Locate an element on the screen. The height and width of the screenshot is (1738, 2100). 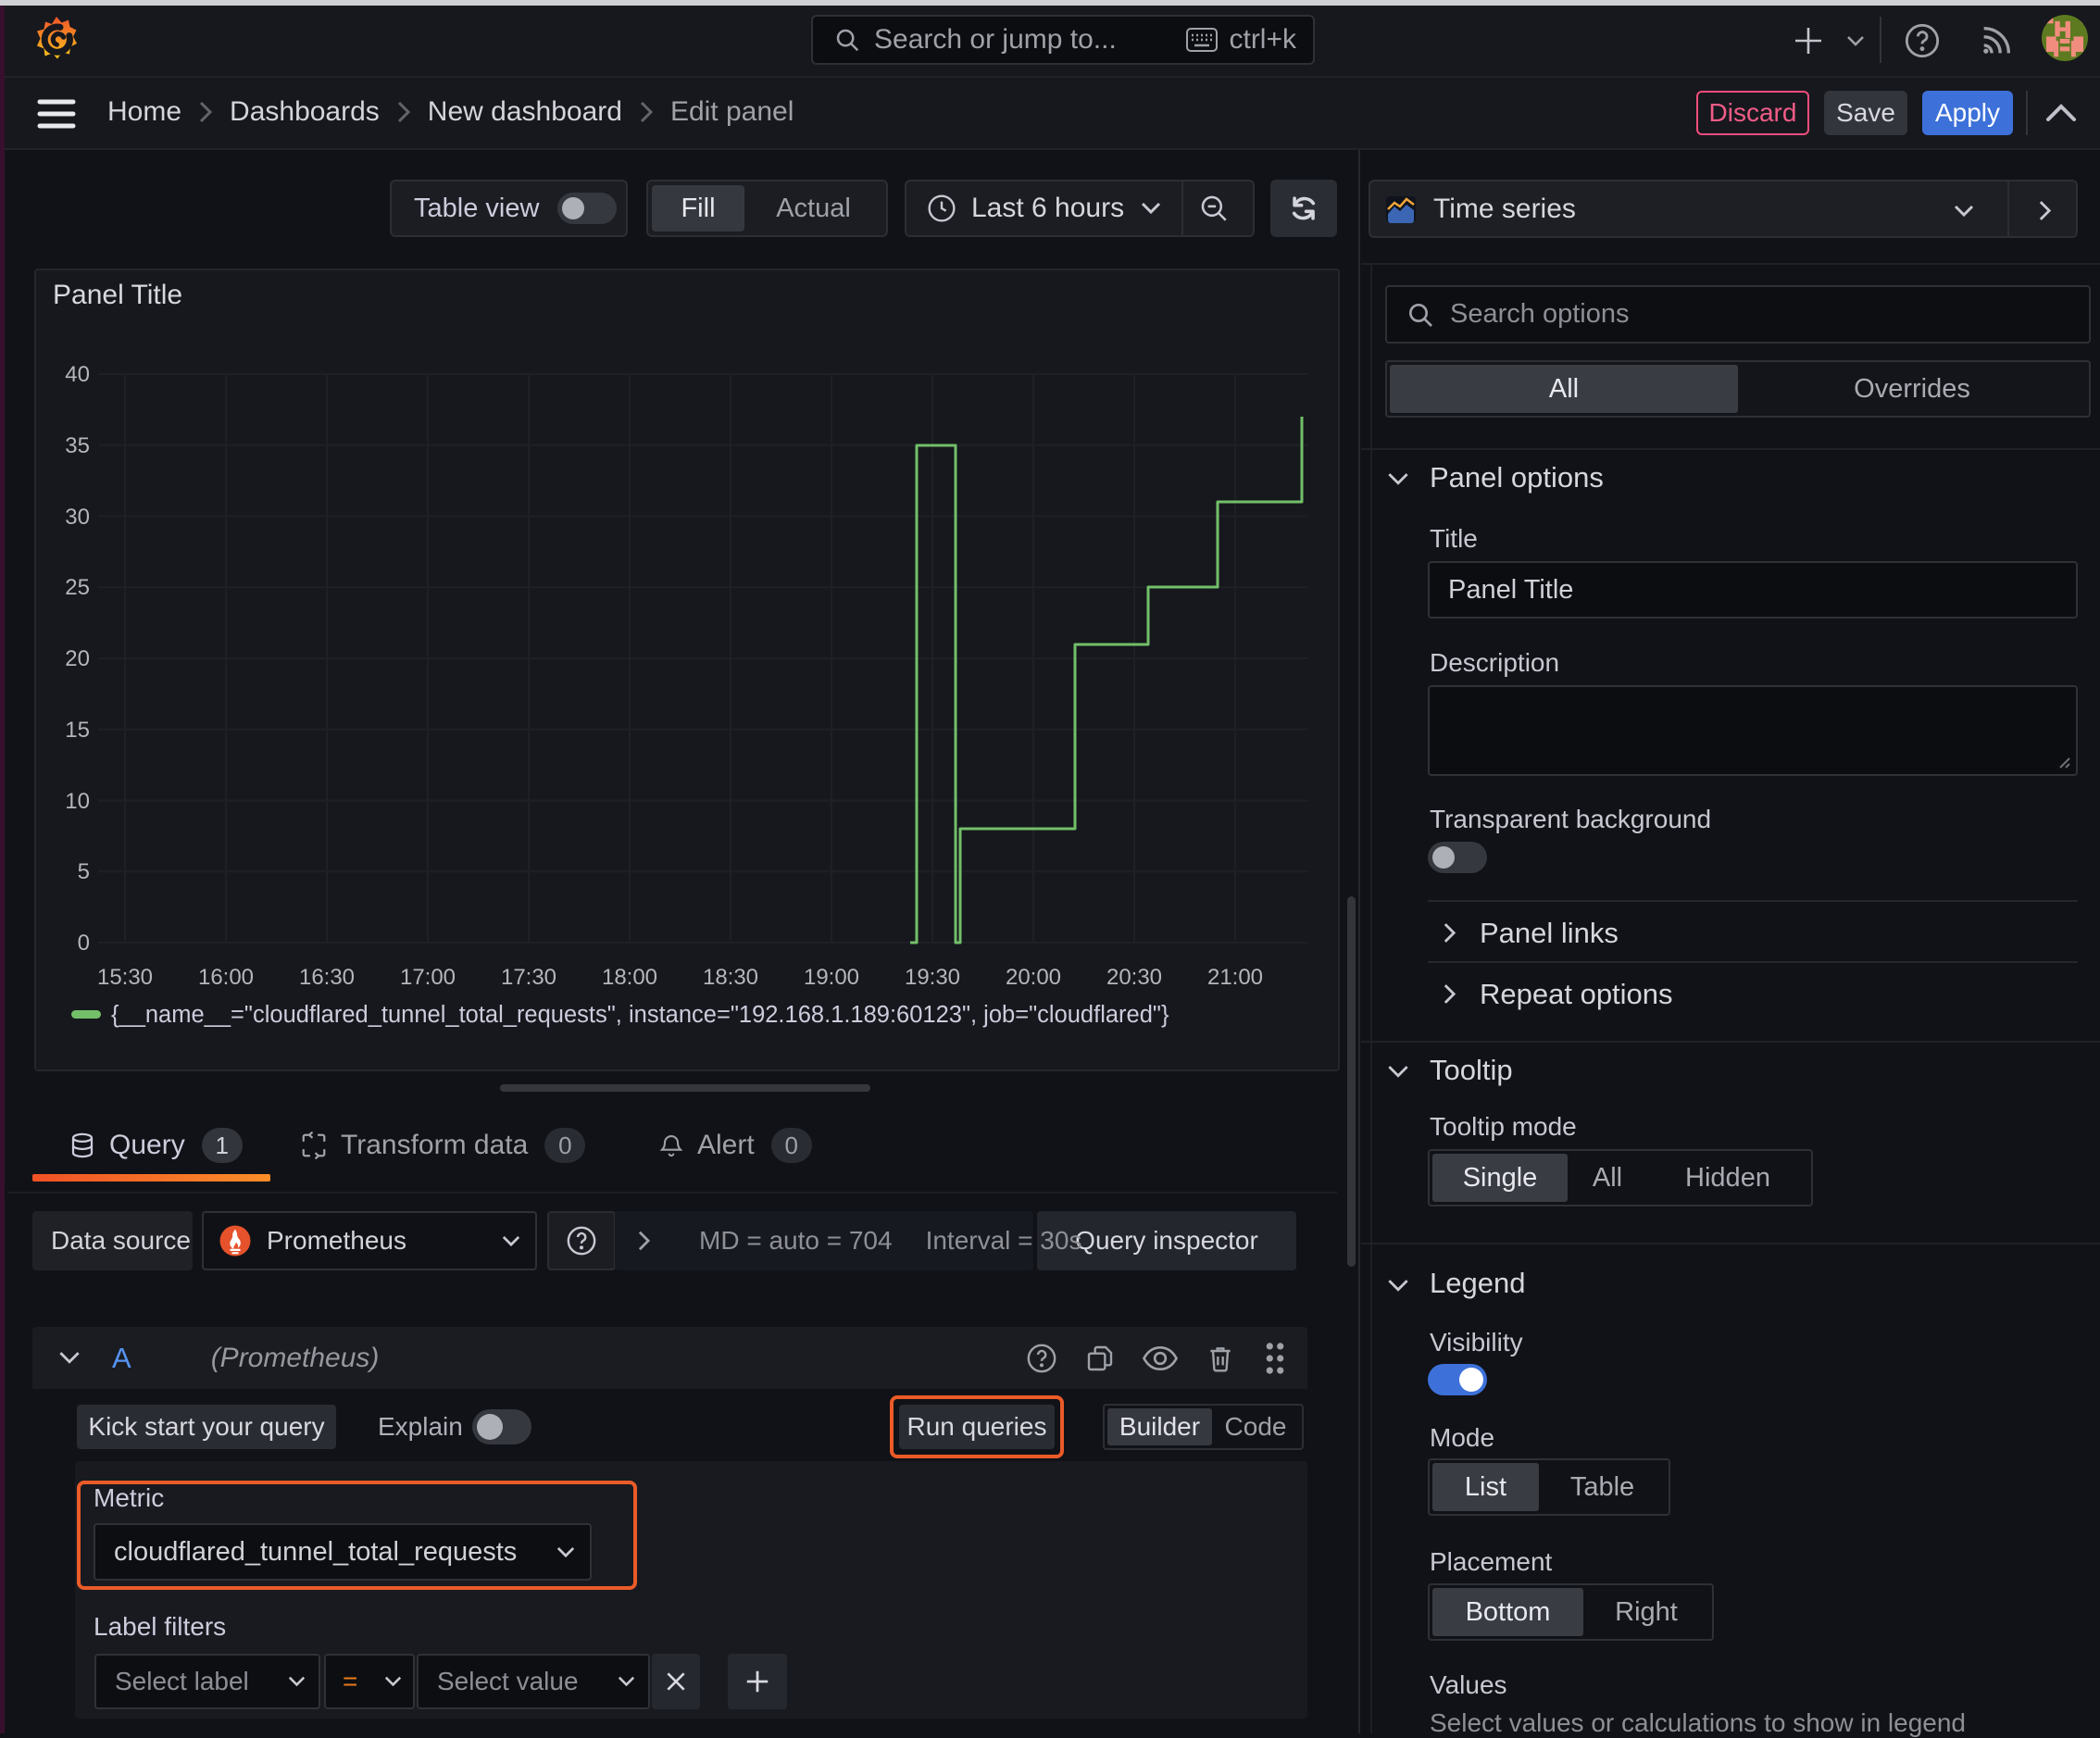
svg-text: 40 is located at coordinates (77, 375).